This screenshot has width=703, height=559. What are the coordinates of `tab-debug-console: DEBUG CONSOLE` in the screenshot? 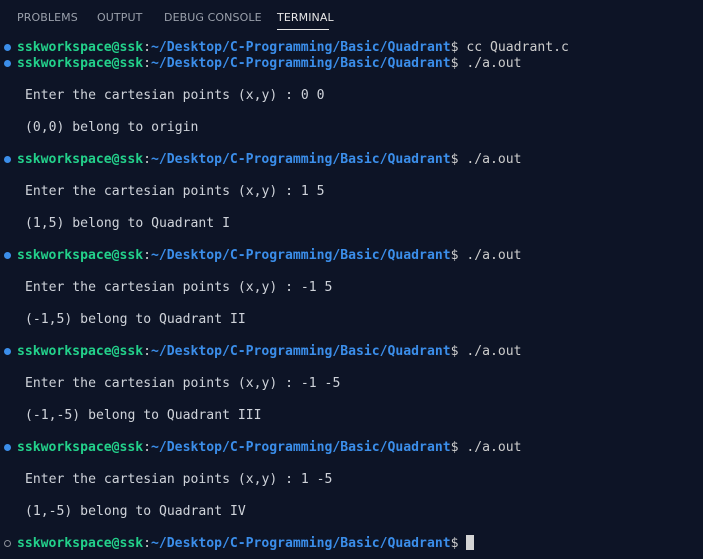 It's located at (213, 17).